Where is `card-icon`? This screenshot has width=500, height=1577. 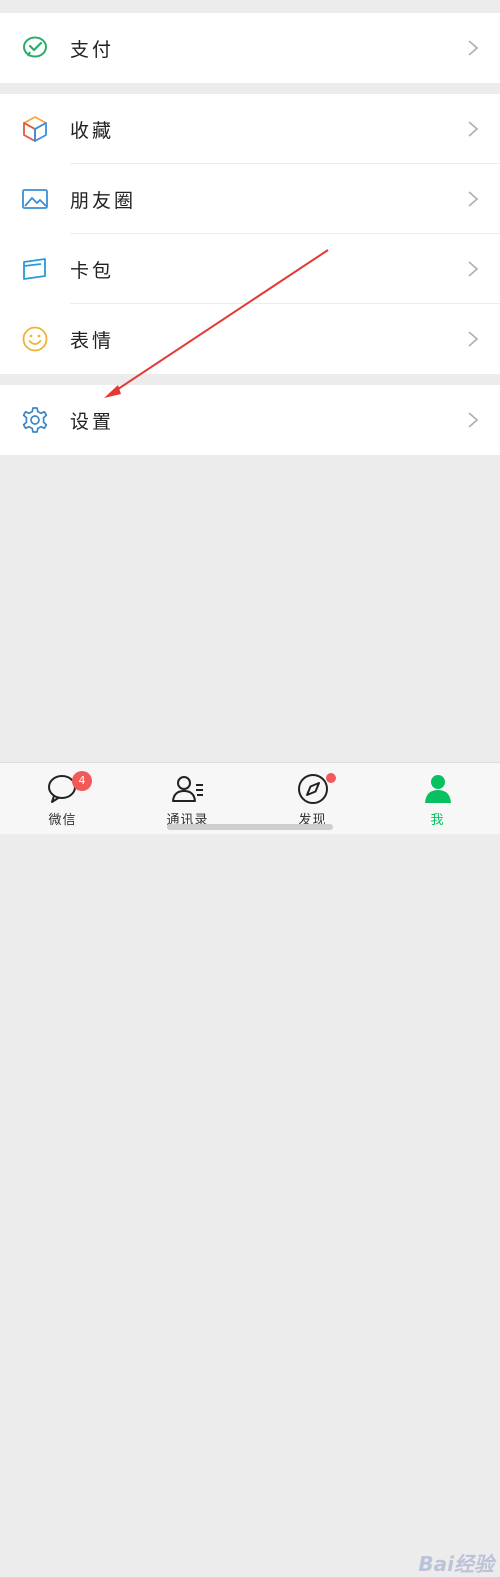 card-icon is located at coordinates (34, 269).